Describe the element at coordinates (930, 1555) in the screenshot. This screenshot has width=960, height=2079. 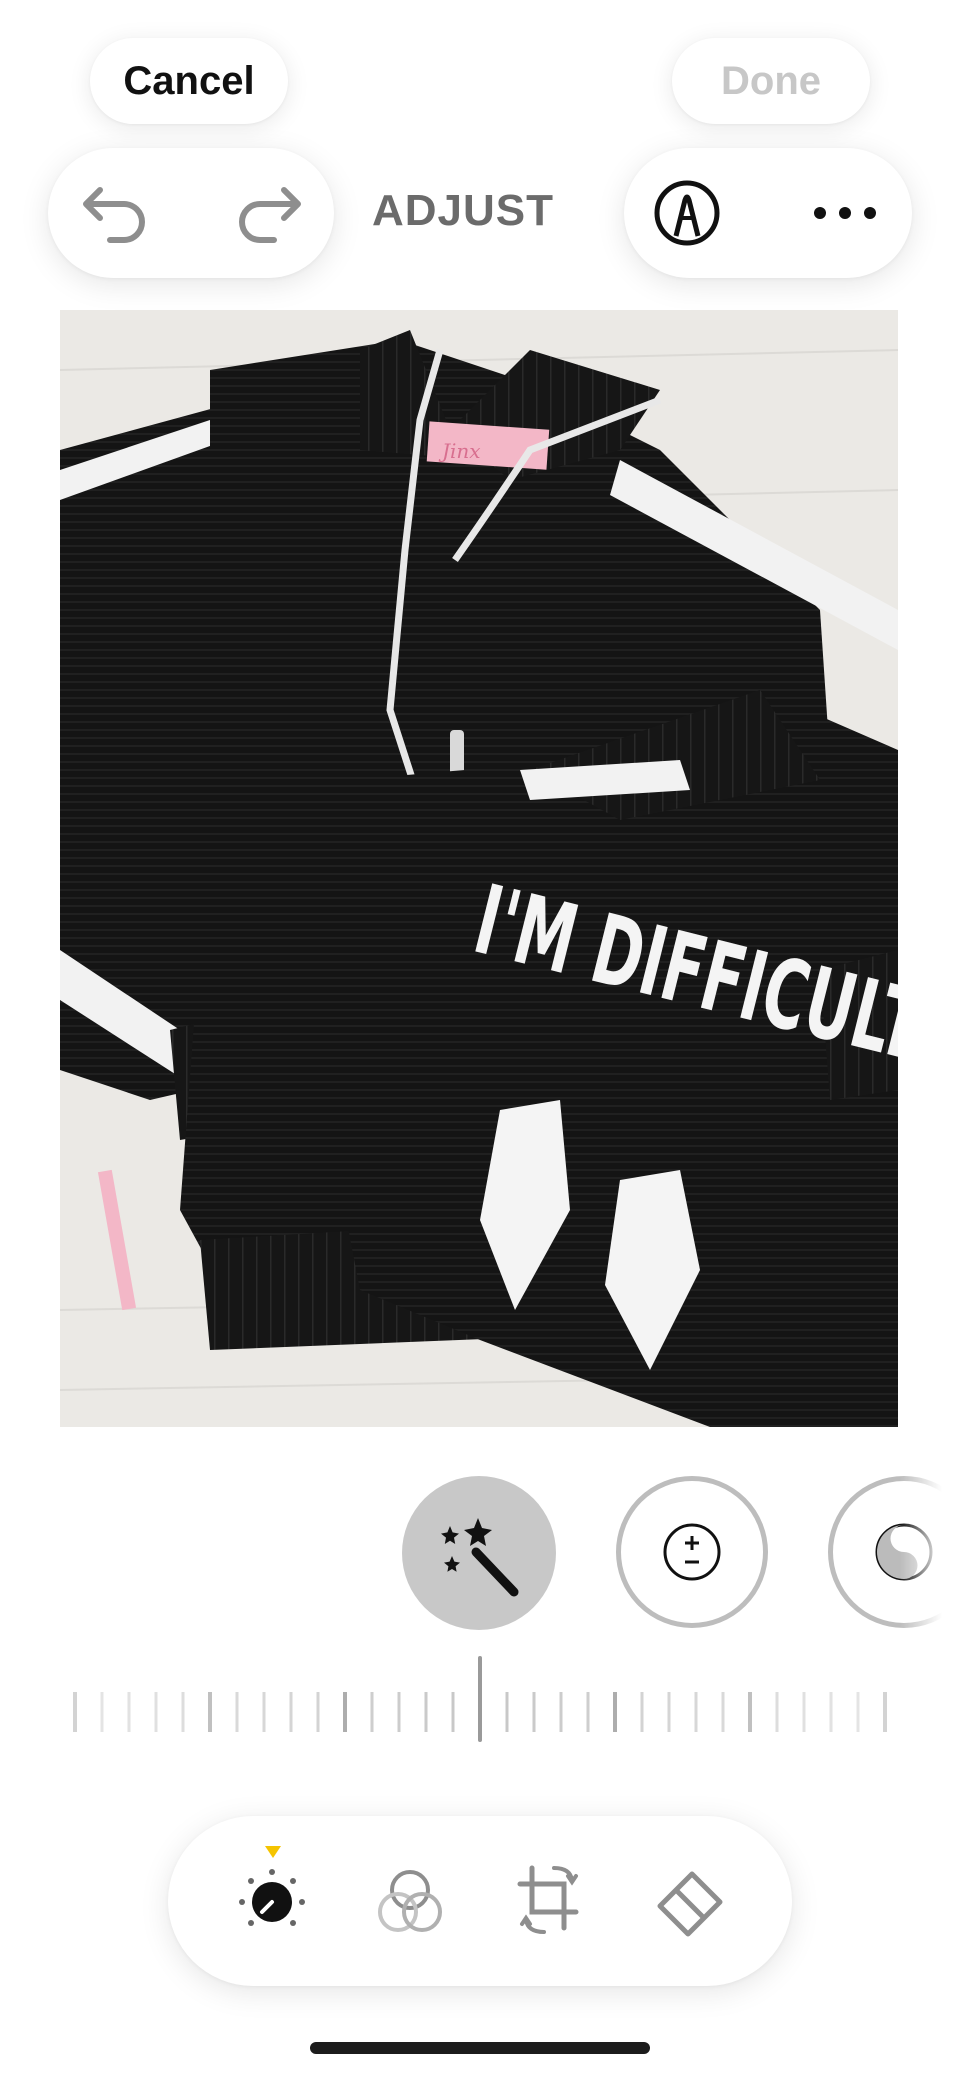
I see `carousel-fade` at that location.